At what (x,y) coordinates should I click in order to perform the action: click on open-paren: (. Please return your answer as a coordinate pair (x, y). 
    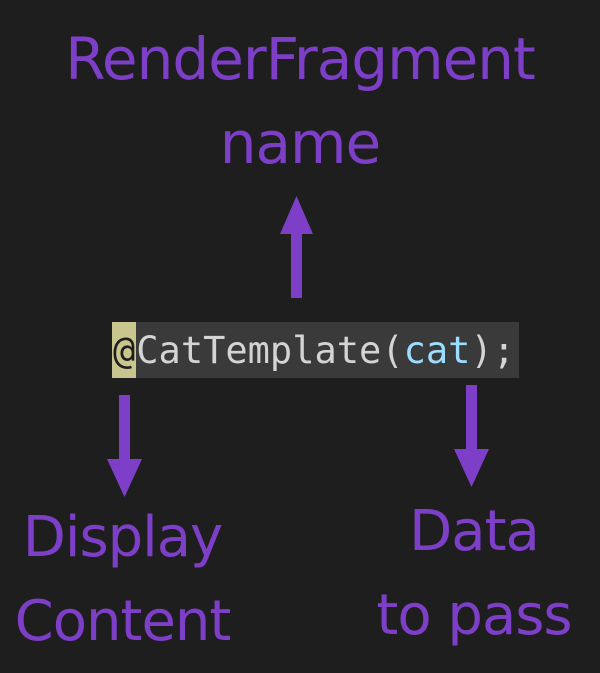
    Looking at the image, I should click on (392, 350).